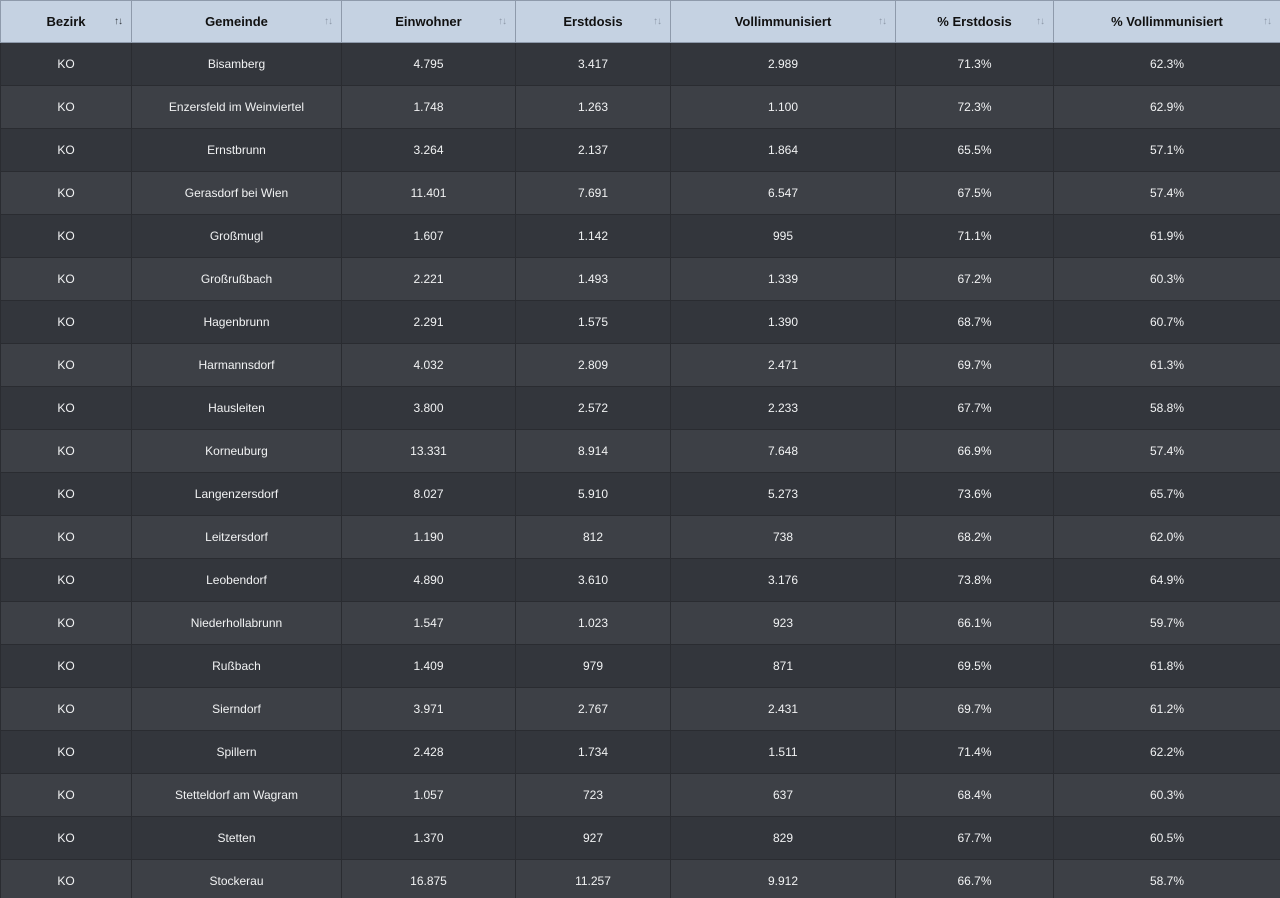 The width and height of the screenshot is (1280, 898). I want to click on table-row: KO Stockerau 16.875 11.257 9.912 66.7% 58.7%, so click(640, 878).